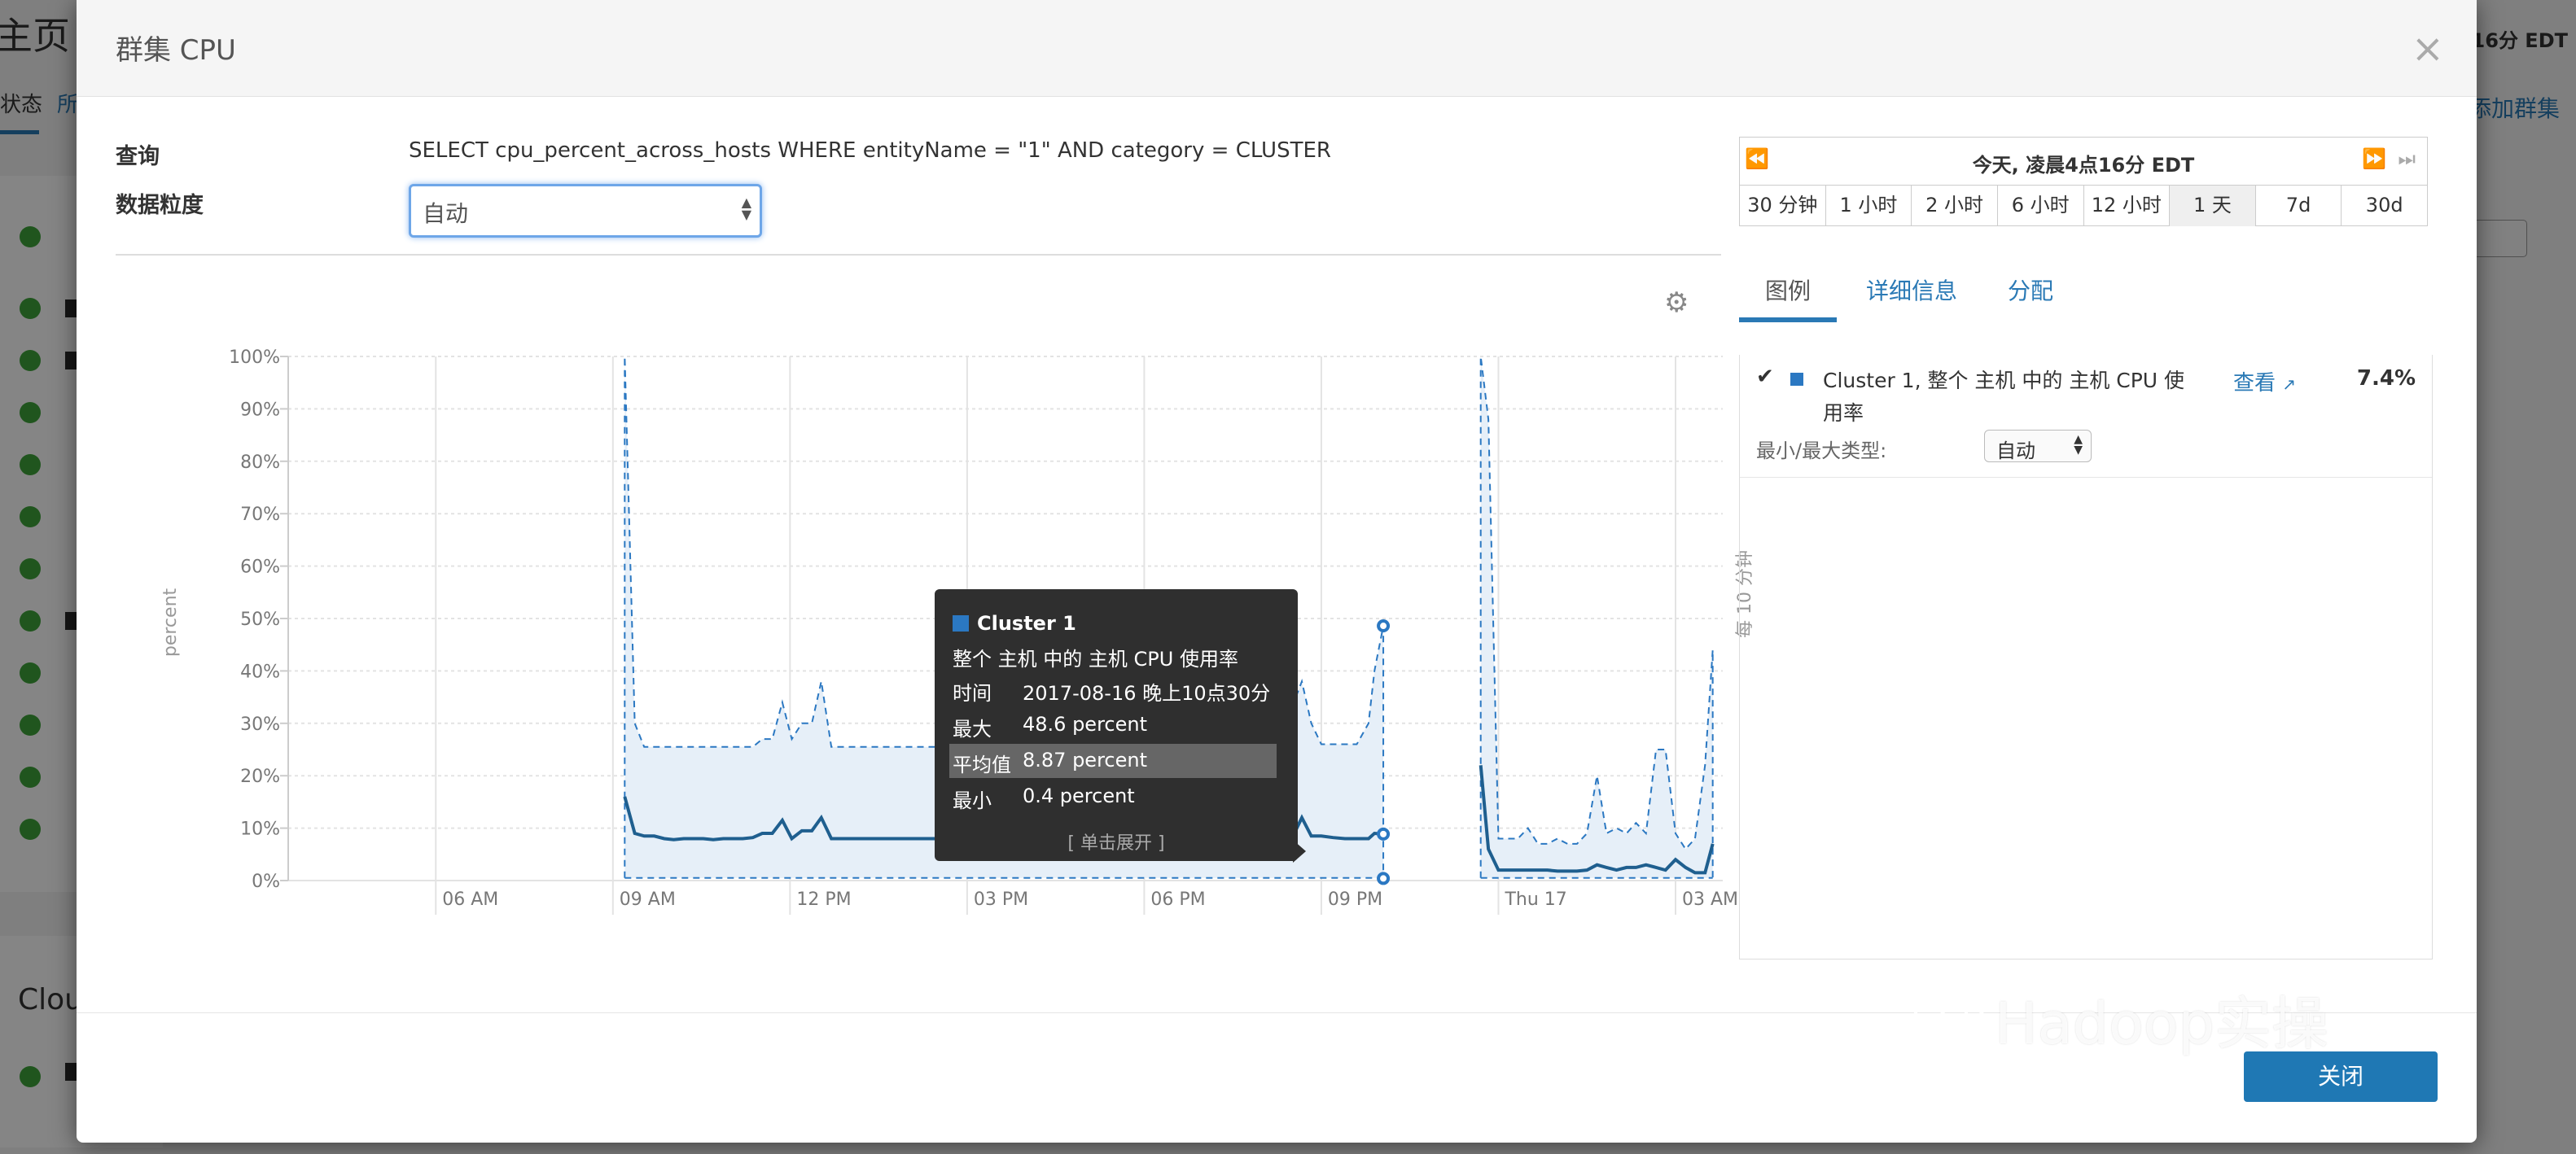  I want to click on check-icon: ✔, so click(1765, 377).